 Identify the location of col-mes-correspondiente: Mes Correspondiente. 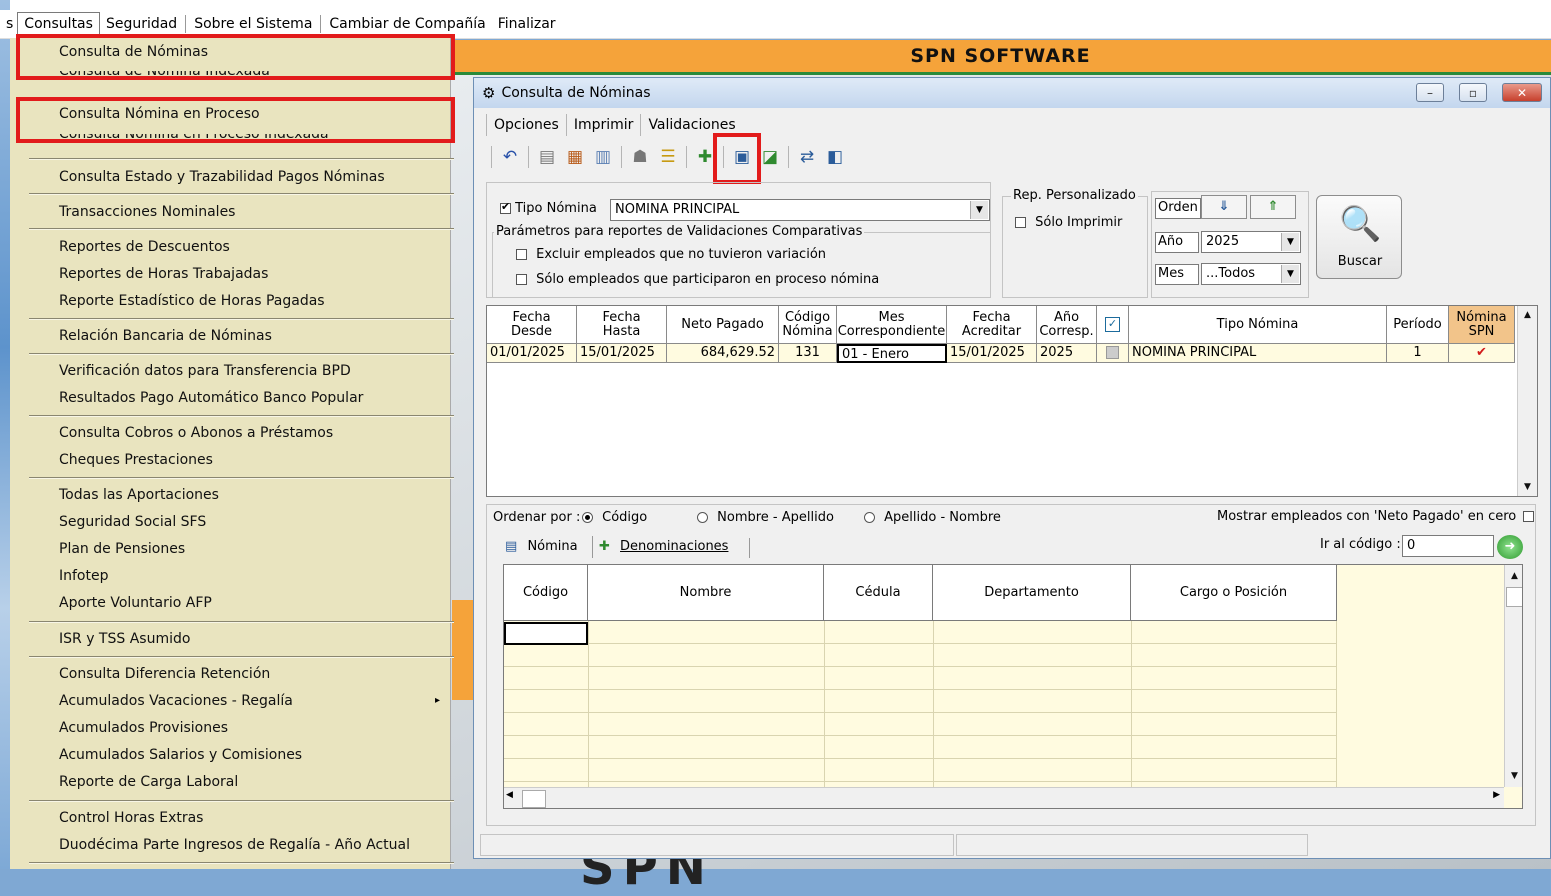
(892, 325).